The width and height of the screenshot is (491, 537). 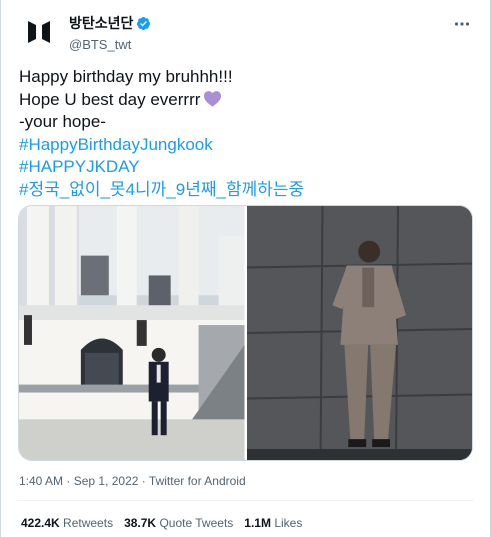 I want to click on tweet-source-link: Twitter for Android, so click(x=197, y=481).